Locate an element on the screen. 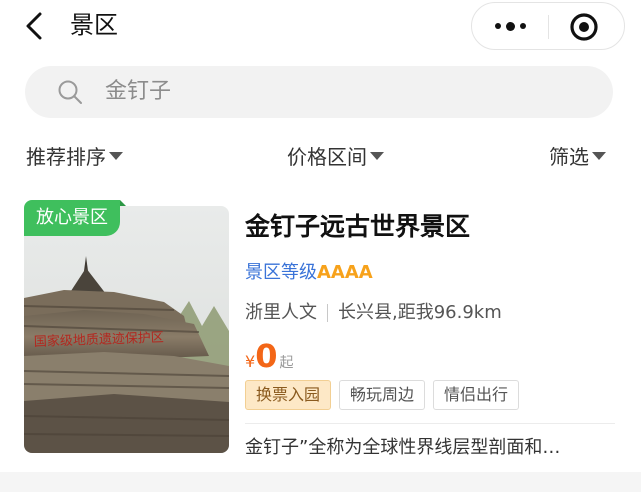  price-value: 0 is located at coordinates (266, 356).